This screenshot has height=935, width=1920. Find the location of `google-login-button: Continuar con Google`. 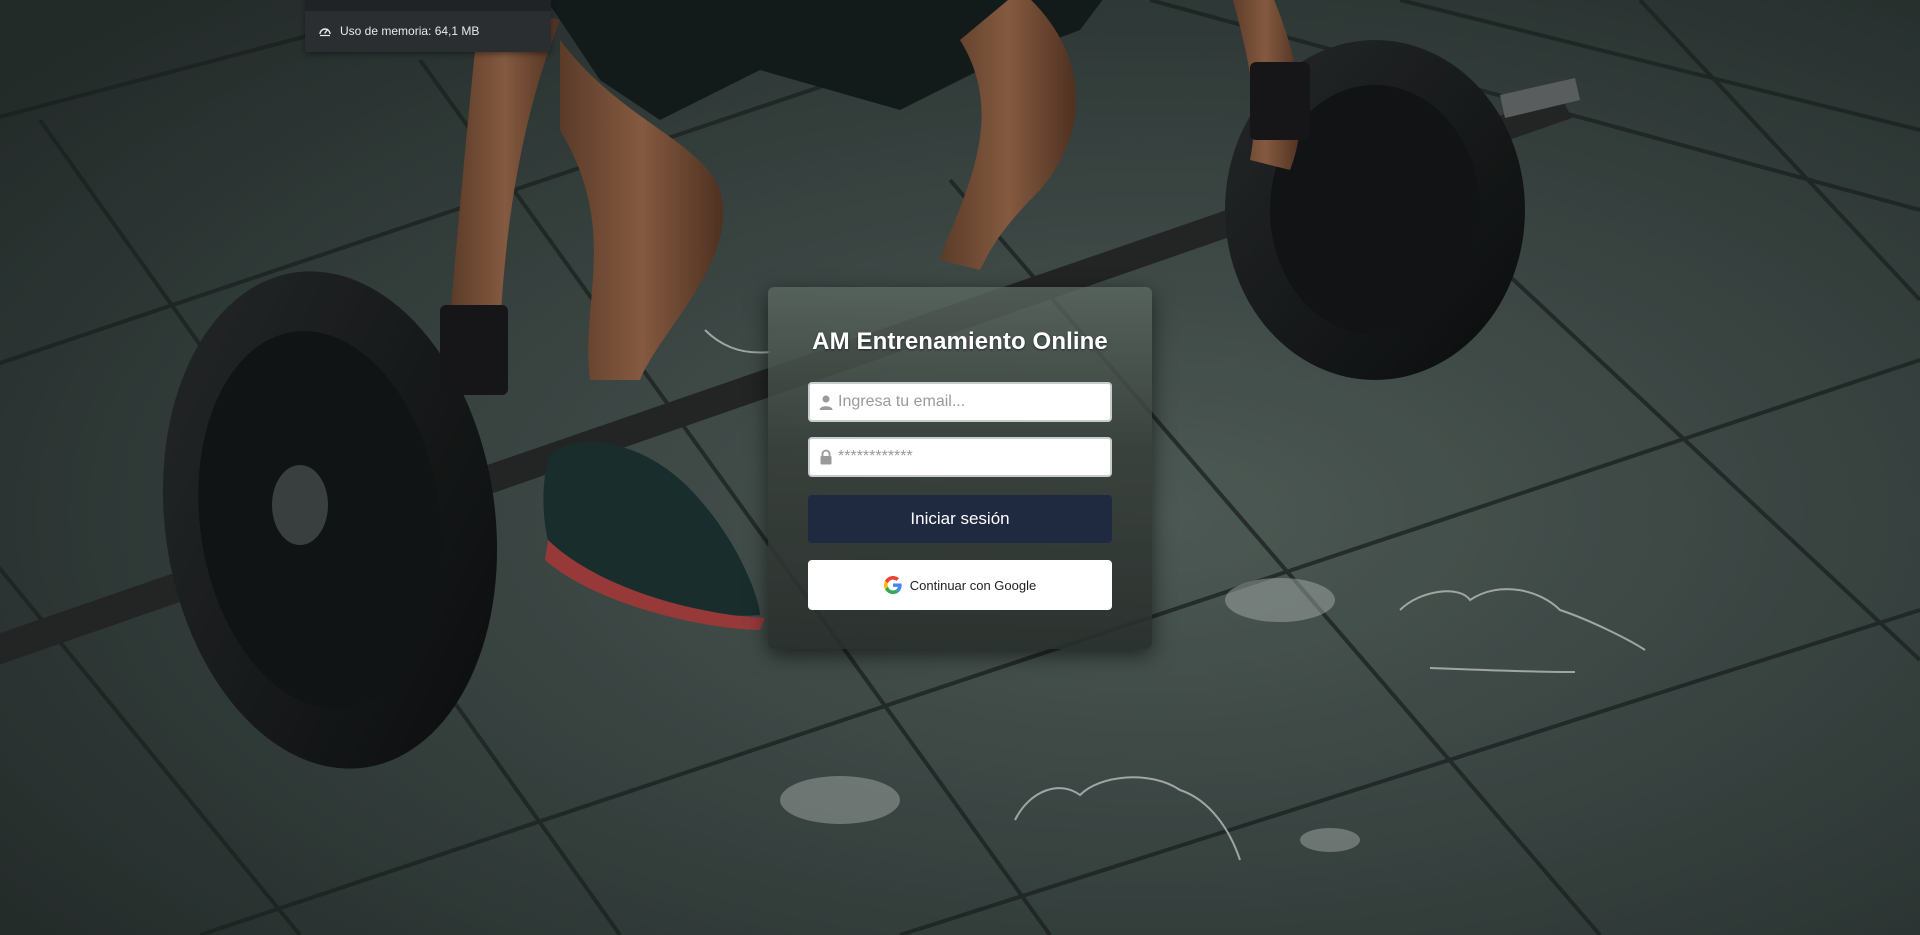

google-login-button: Continuar con Google is located at coordinates (960, 585).